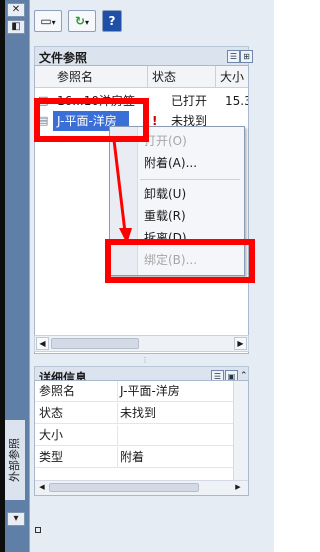 Image resolution: width=320 pixels, height=552 pixels. What do you see at coordinates (122, 191) in the screenshot?
I see `annotation-arrow` at bounding box center [122, 191].